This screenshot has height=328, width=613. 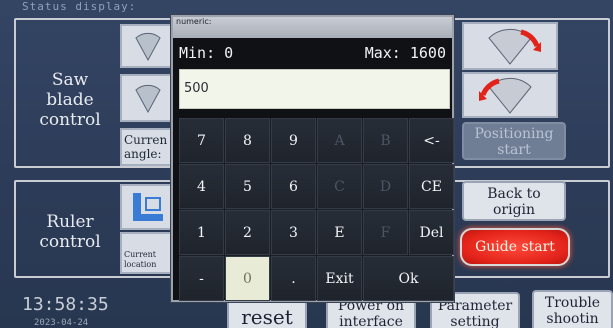 What do you see at coordinates (147, 253) in the screenshot?
I see `current-location-label: Current location` at bounding box center [147, 253].